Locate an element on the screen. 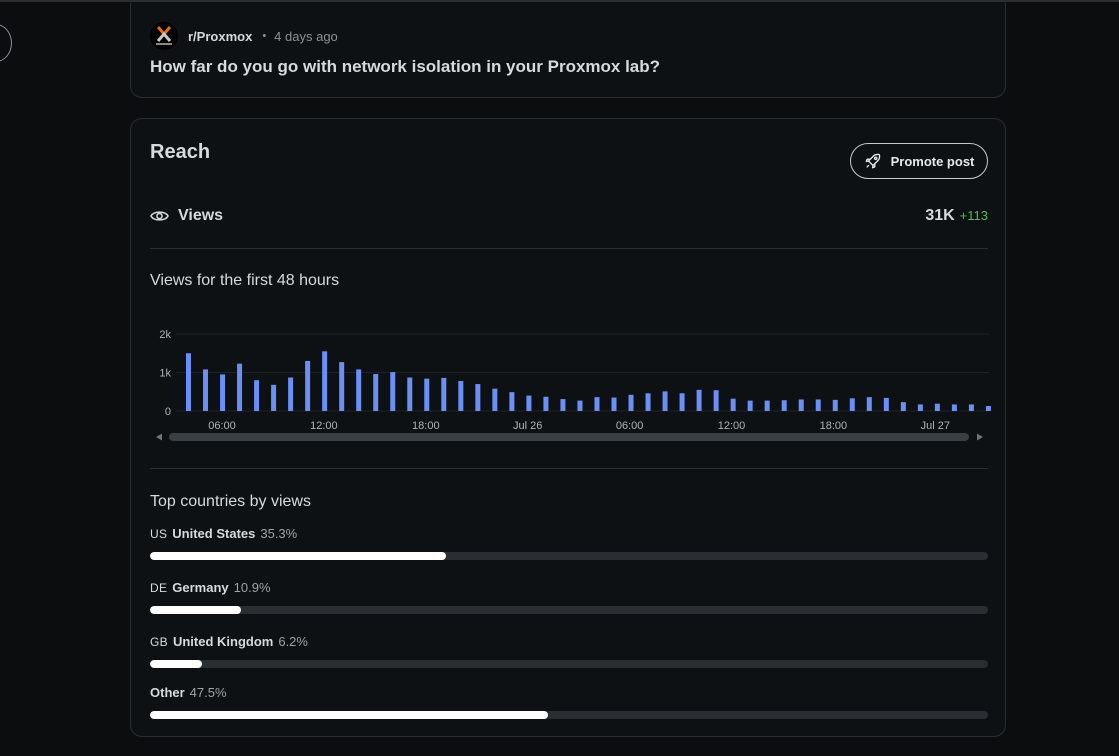  country-row: US United States 35.3% is located at coordinates (569, 543).